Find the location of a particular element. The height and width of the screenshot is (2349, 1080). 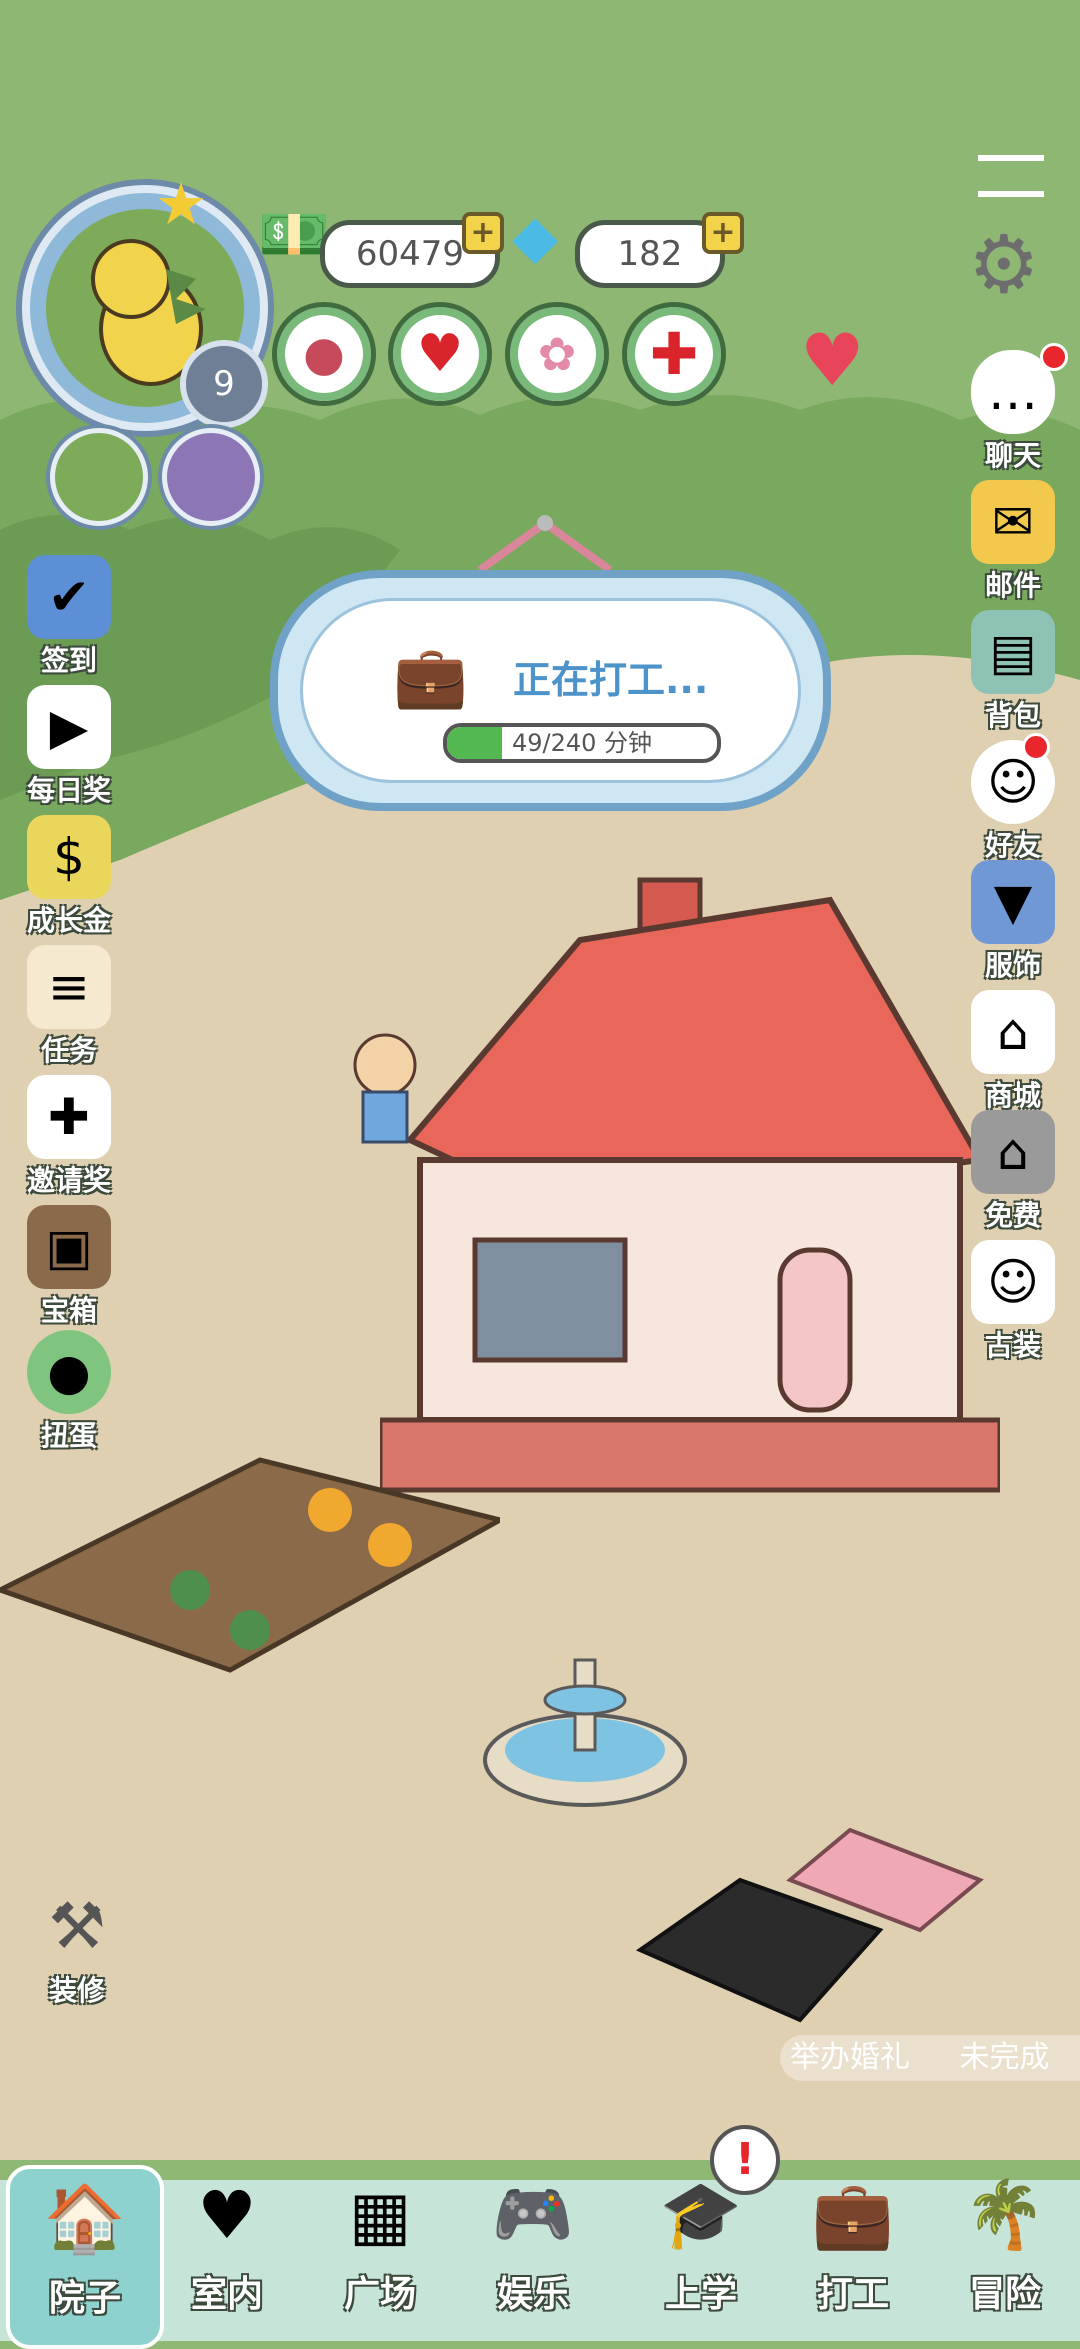

invite-reward-label: 邀请奖 is located at coordinates (68, 1180).